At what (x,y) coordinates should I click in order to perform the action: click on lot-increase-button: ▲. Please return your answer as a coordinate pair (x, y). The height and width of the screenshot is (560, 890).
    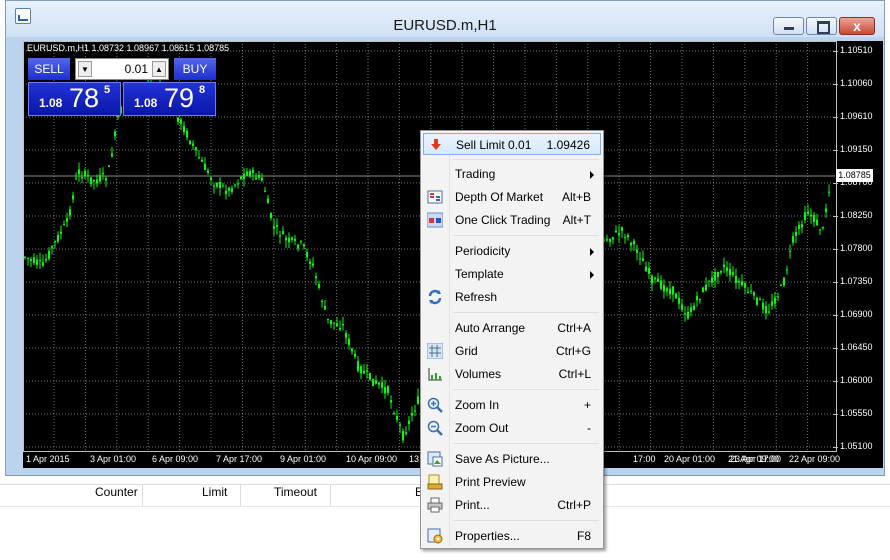
    Looking at the image, I should click on (159, 69).